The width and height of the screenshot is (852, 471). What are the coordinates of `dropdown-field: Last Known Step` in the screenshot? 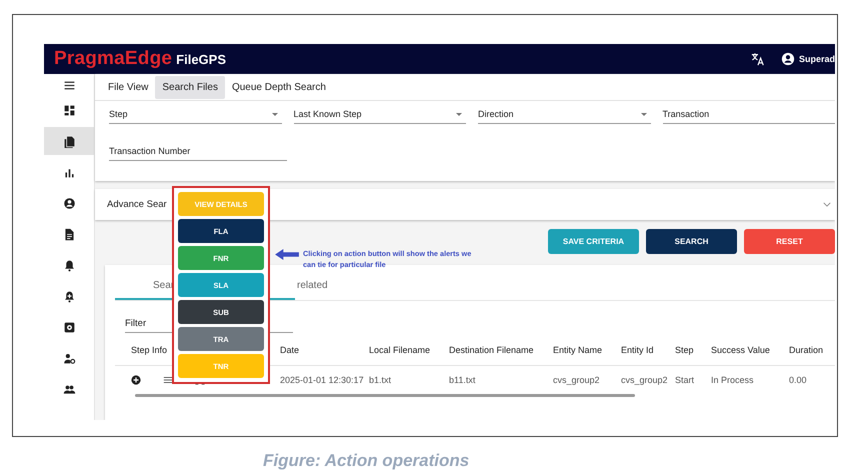 It's located at (380, 114).